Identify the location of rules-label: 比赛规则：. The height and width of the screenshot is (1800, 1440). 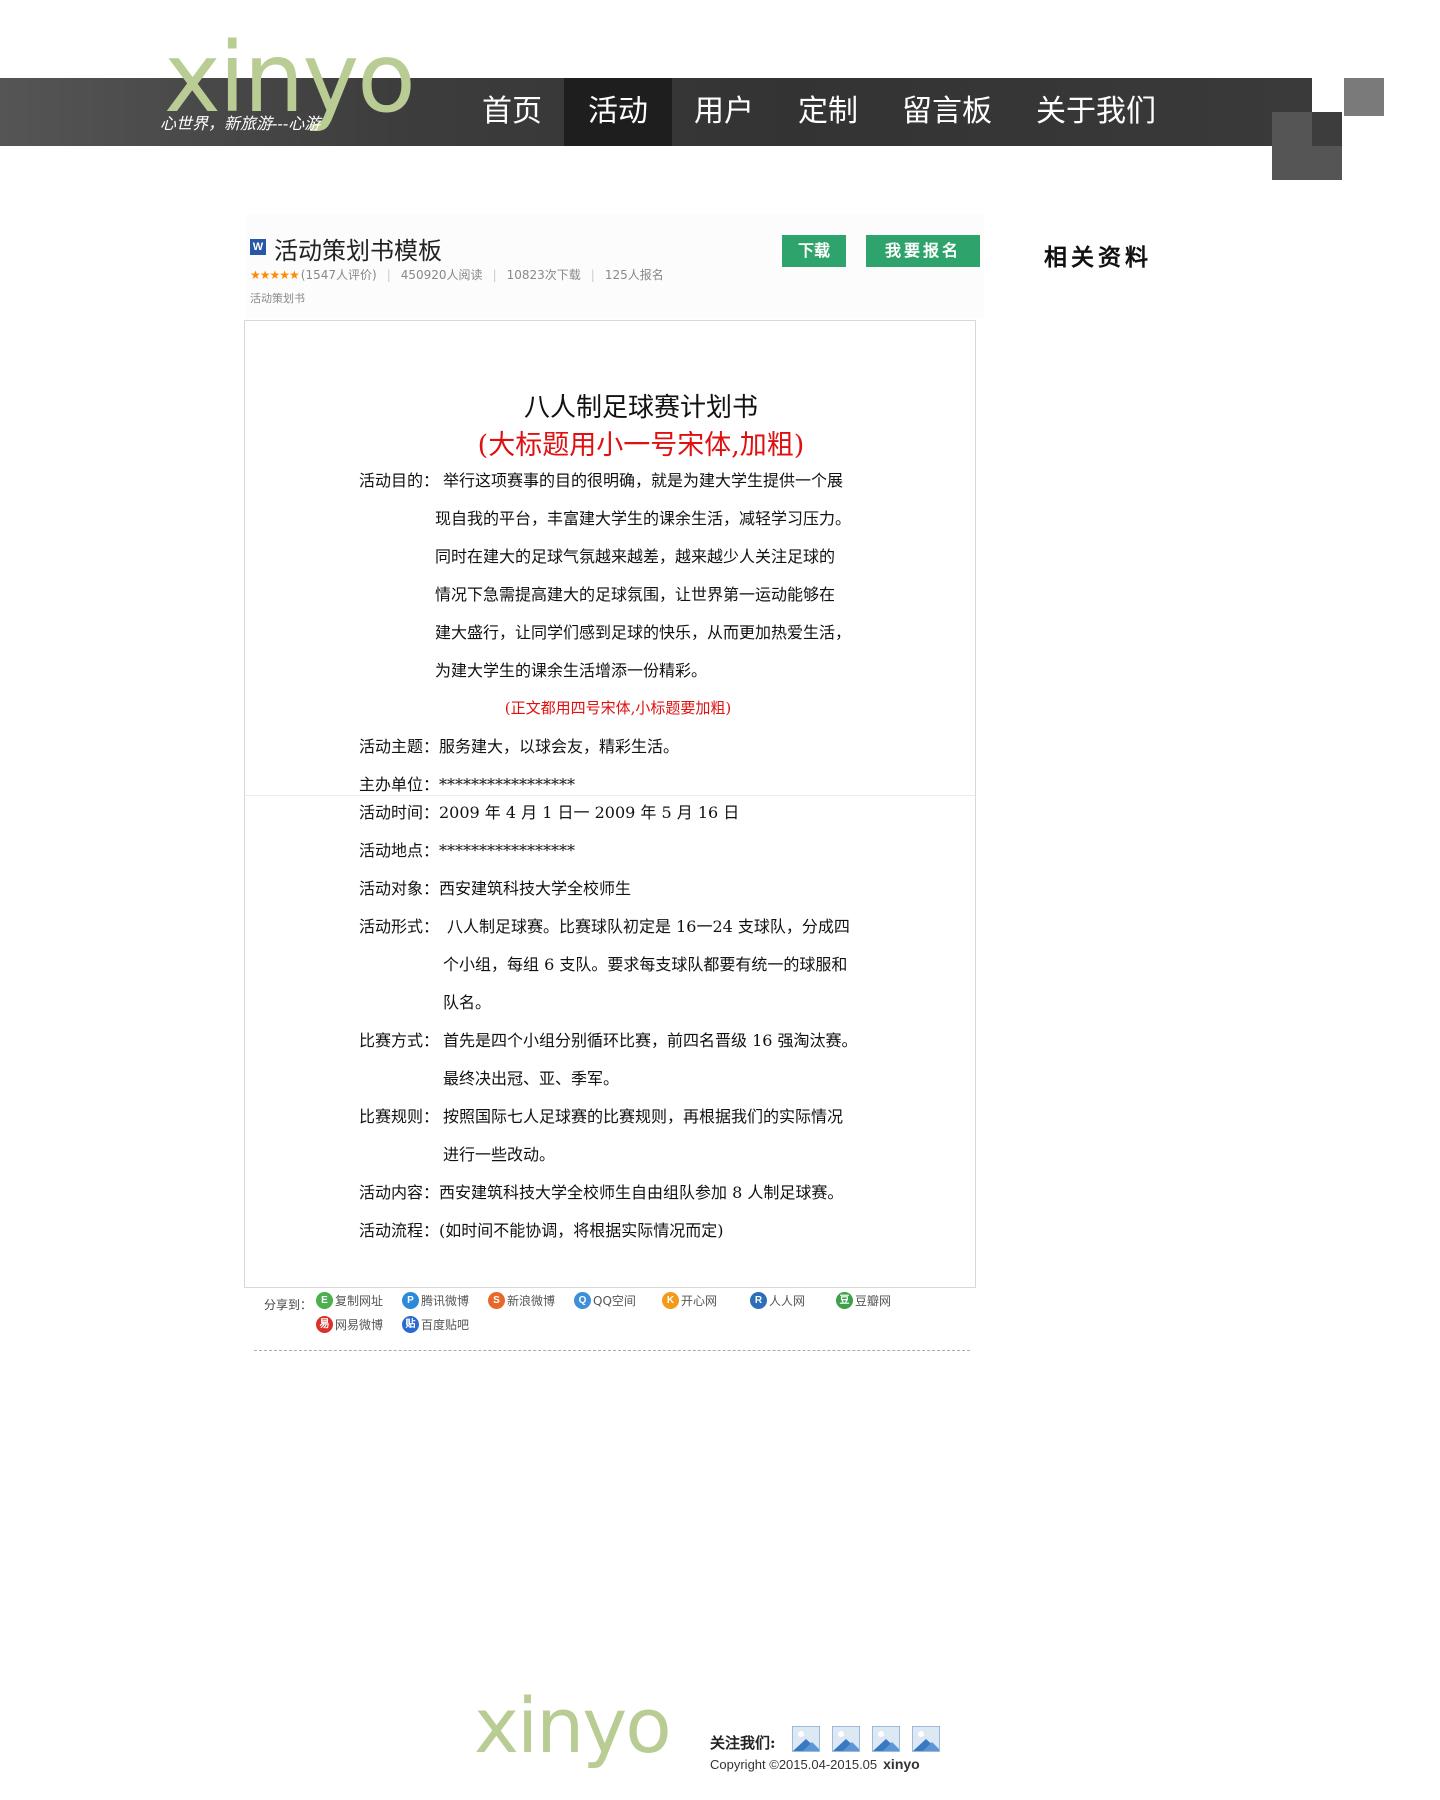
(399, 1116).